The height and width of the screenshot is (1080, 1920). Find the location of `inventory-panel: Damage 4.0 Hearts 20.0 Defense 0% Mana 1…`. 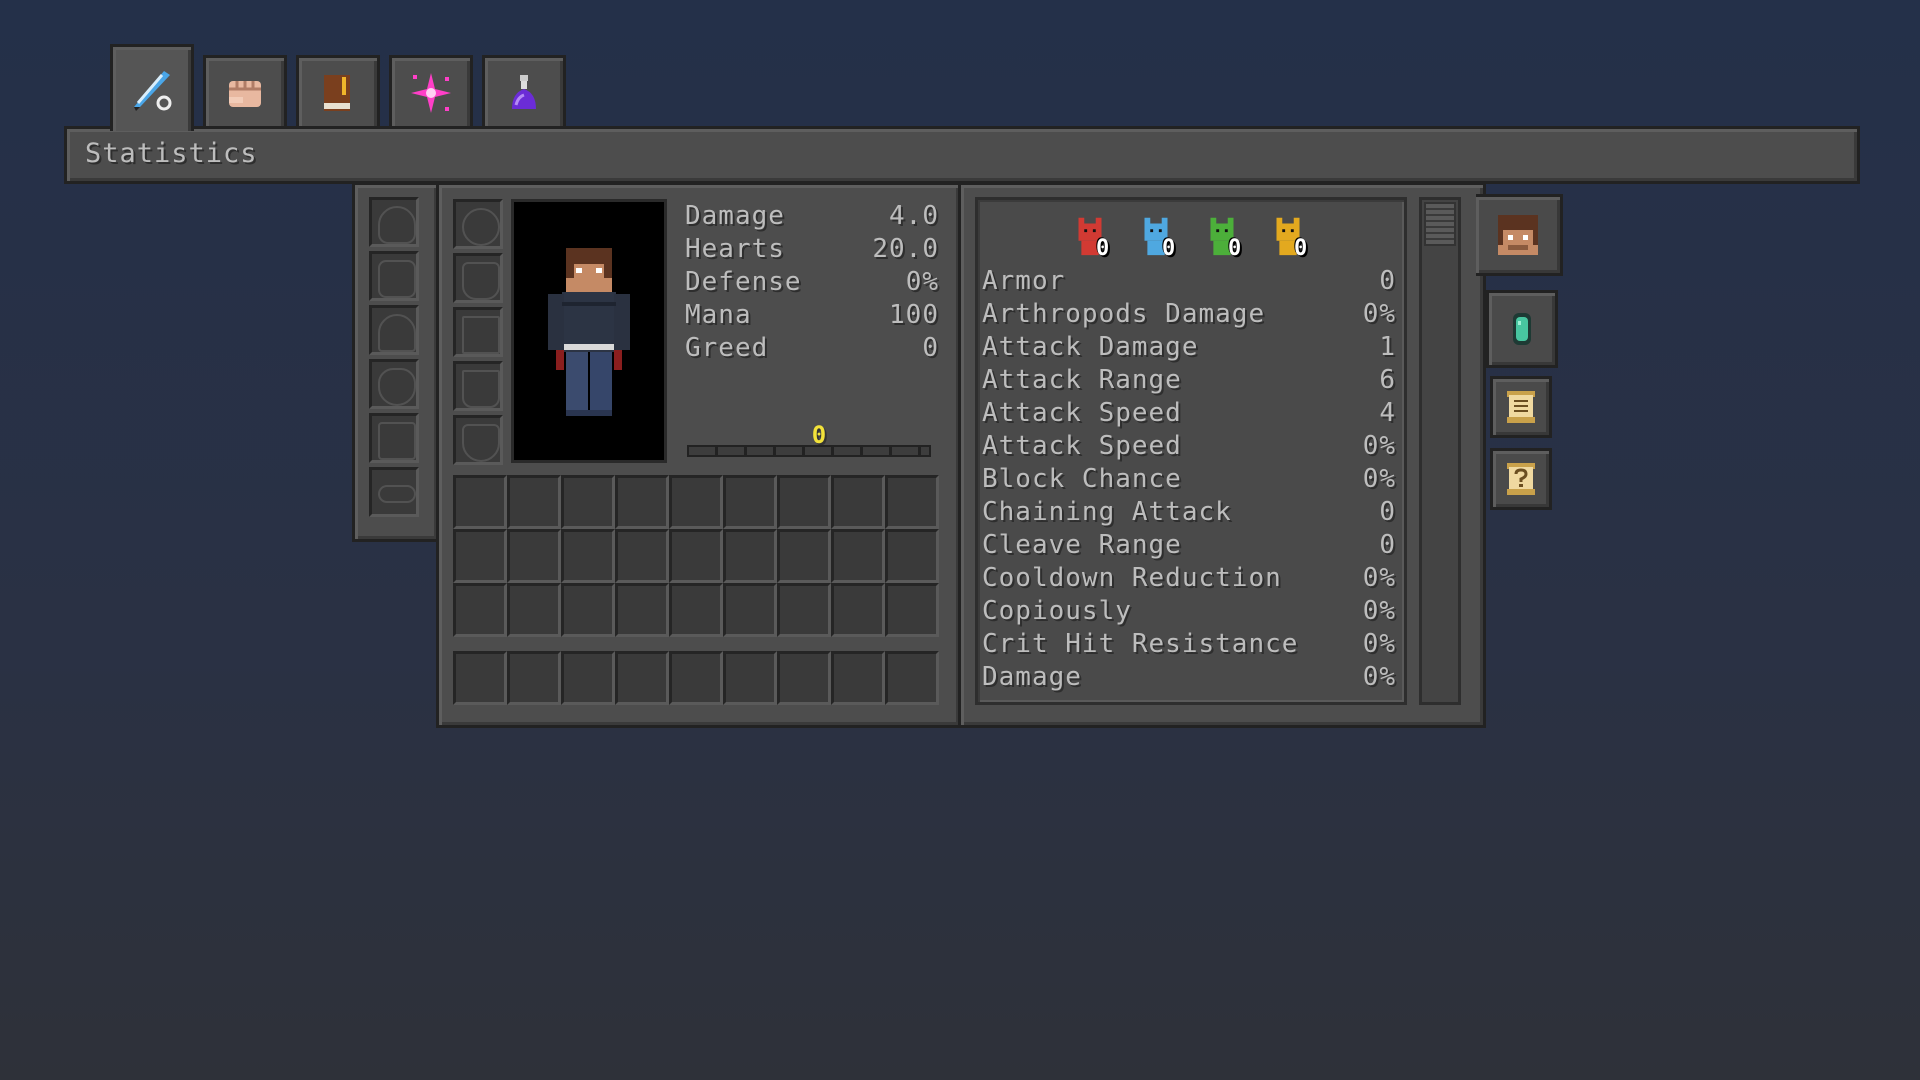

inventory-panel: Damage 4.0 Hearts 20.0 Defense 0% Mana 1… is located at coordinates (699, 455).